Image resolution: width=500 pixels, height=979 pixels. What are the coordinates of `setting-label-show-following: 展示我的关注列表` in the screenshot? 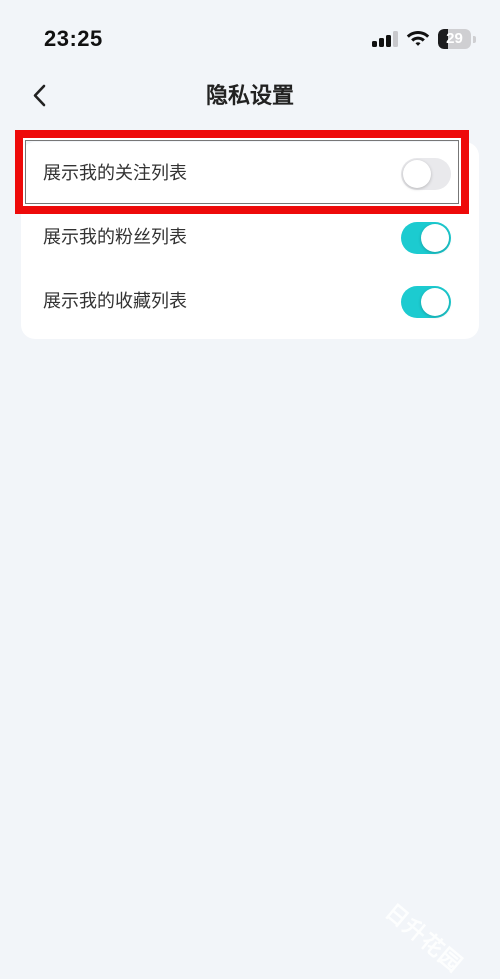 It's located at (115, 173).